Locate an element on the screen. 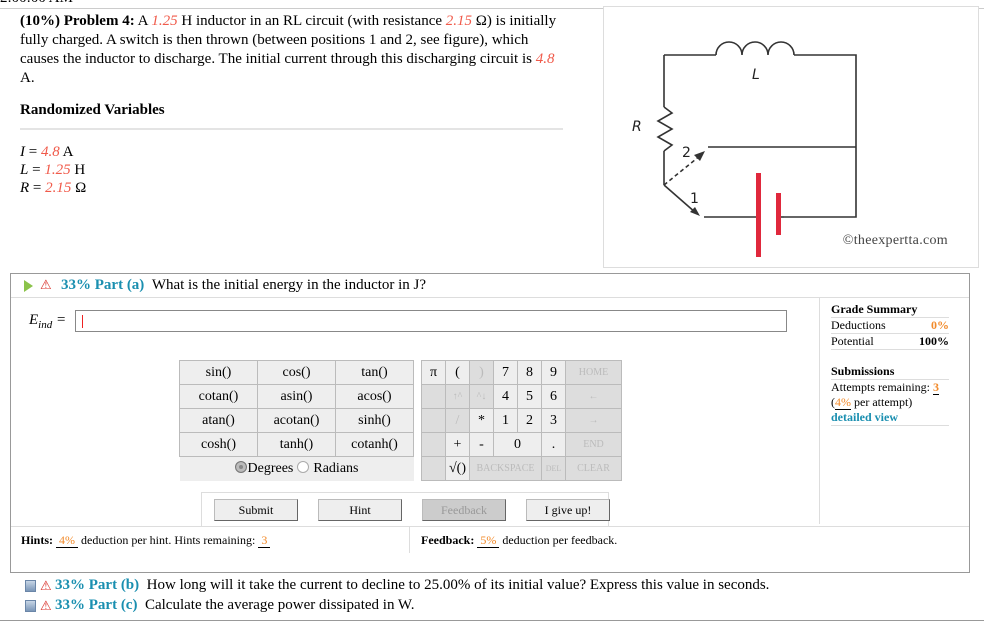 The image size is (984, 627). variables-list: I = 4.8 A L = 1.25 H R = 2.15 Ω is located at coordinates (53, 170).